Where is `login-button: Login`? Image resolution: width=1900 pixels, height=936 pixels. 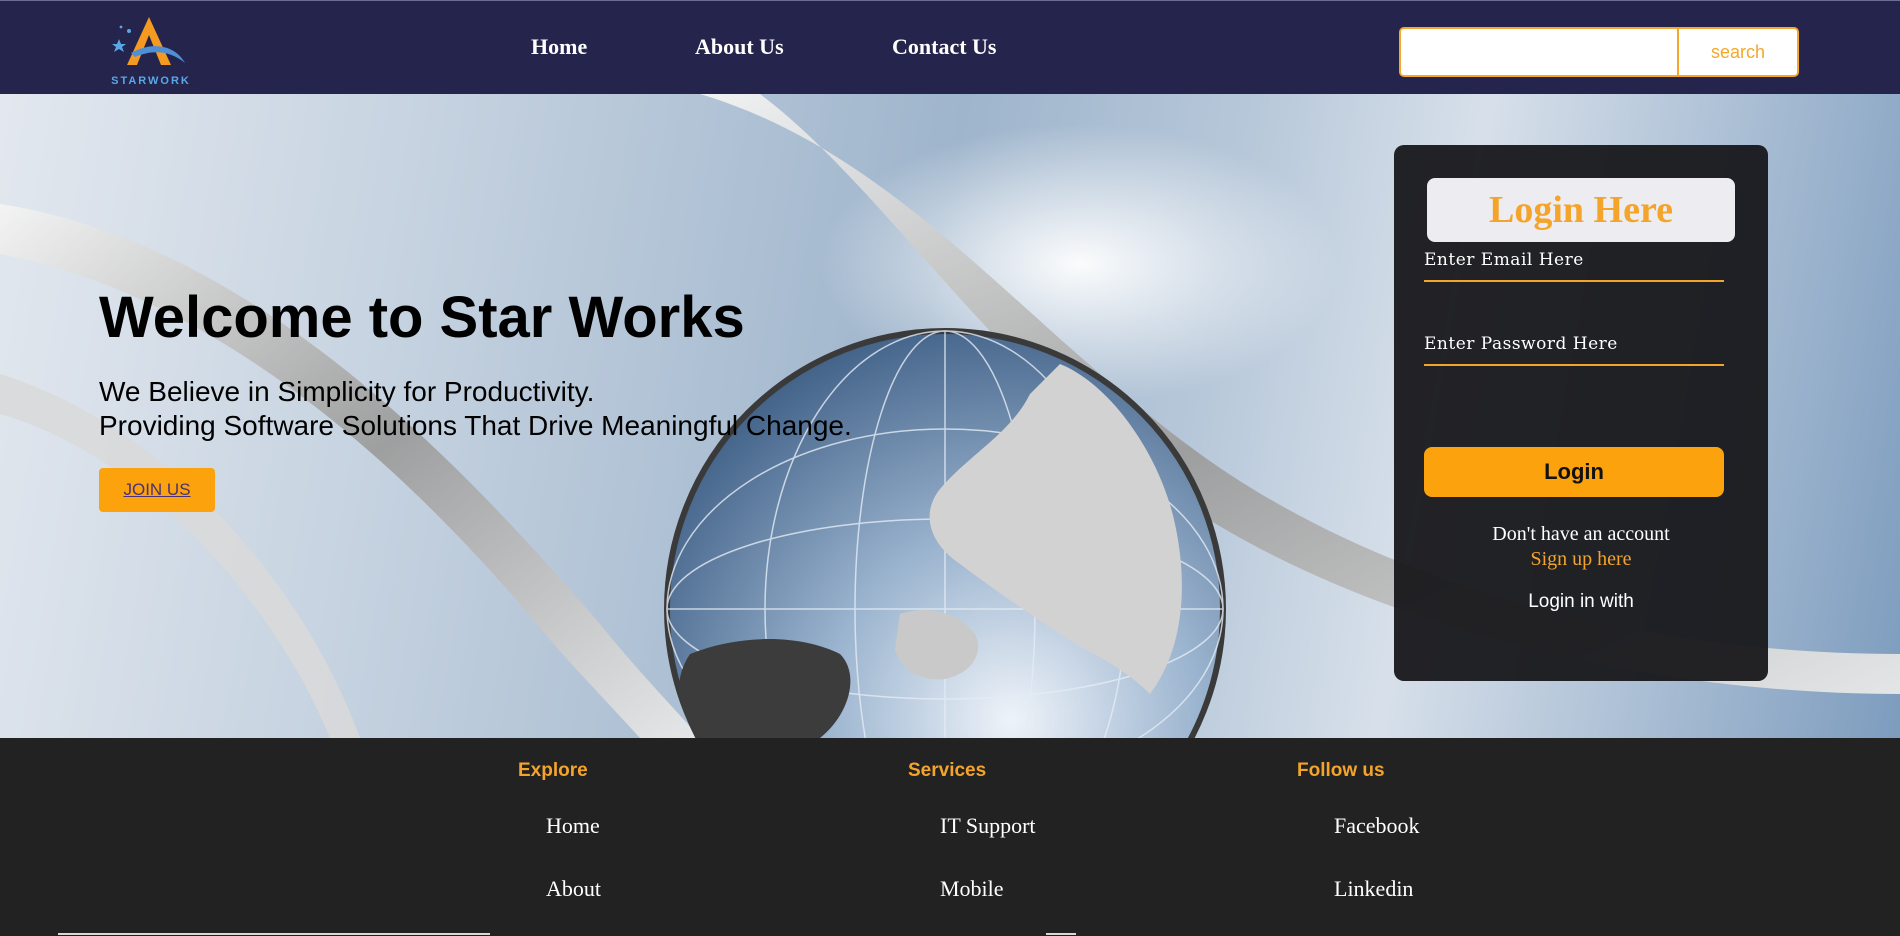
login-button: Login is located at coordinates (1574, 472).